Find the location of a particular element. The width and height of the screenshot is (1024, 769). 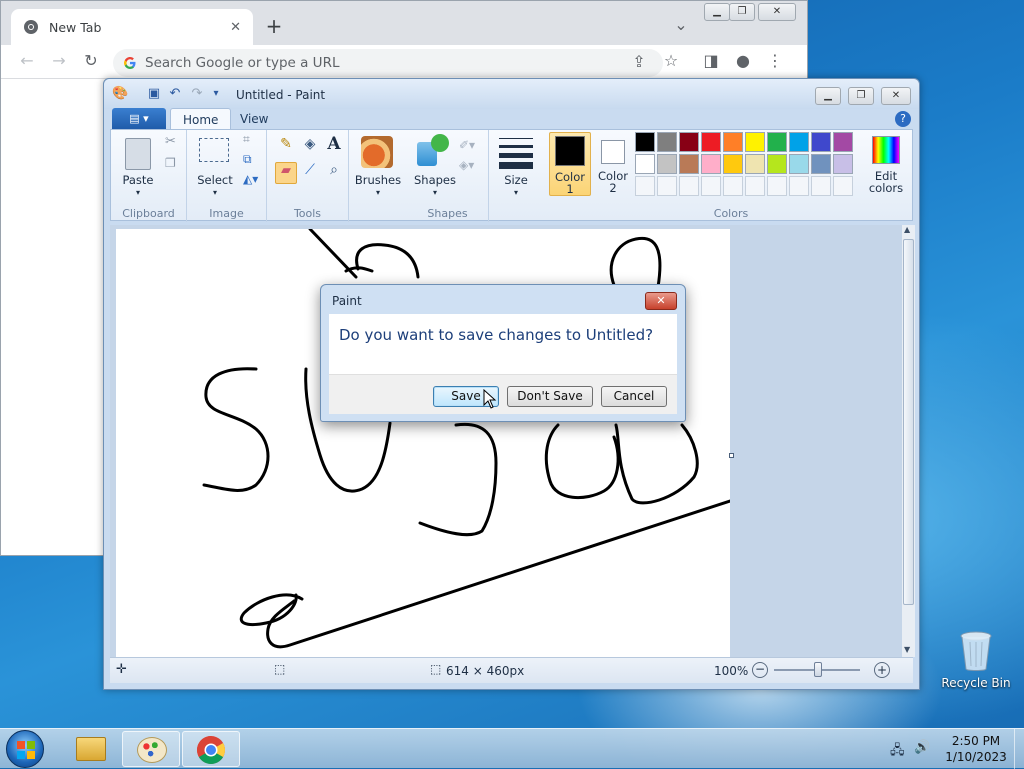

canvas-vertical-scrollbar: ▲ ▼ is located at coordinates (908, 441).